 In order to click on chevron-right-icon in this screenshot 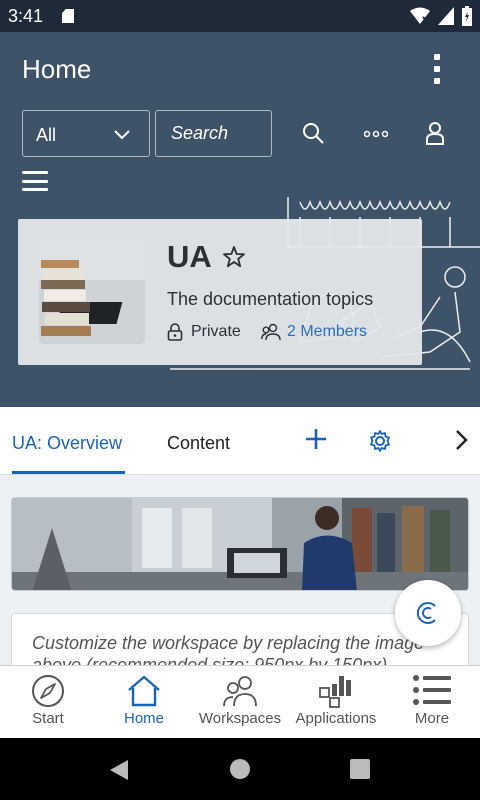, I will do `click(461, 440)`.